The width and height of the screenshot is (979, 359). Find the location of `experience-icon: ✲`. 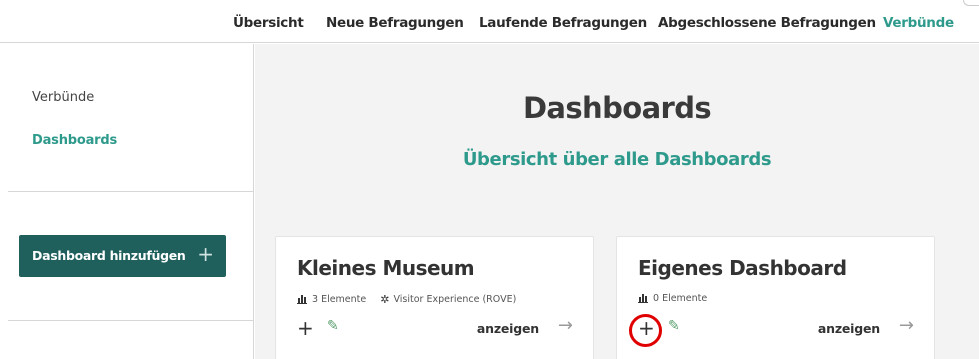

experience-icon: ✲ is located at coordinates (385, 299).